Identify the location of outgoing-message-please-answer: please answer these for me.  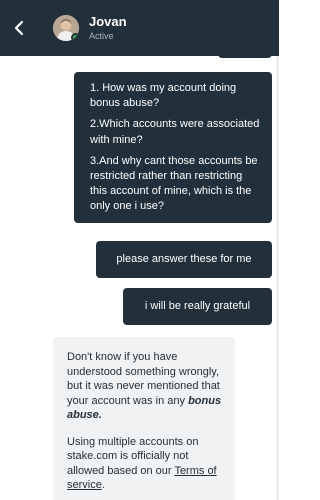
(184, 259).